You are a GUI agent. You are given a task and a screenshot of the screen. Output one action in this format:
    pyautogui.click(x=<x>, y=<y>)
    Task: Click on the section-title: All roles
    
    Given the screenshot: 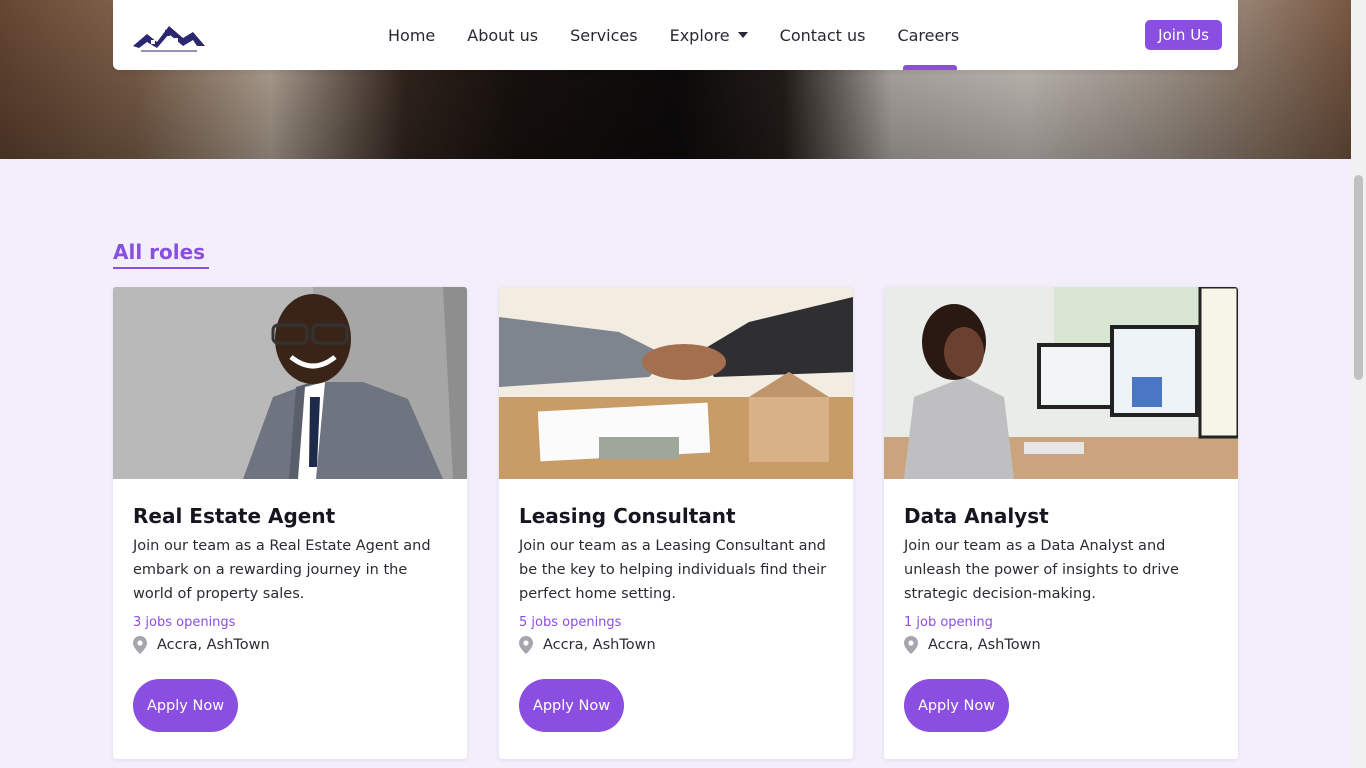 What is the action you would take?
    pyautogui.click(x=161, y=254)
    